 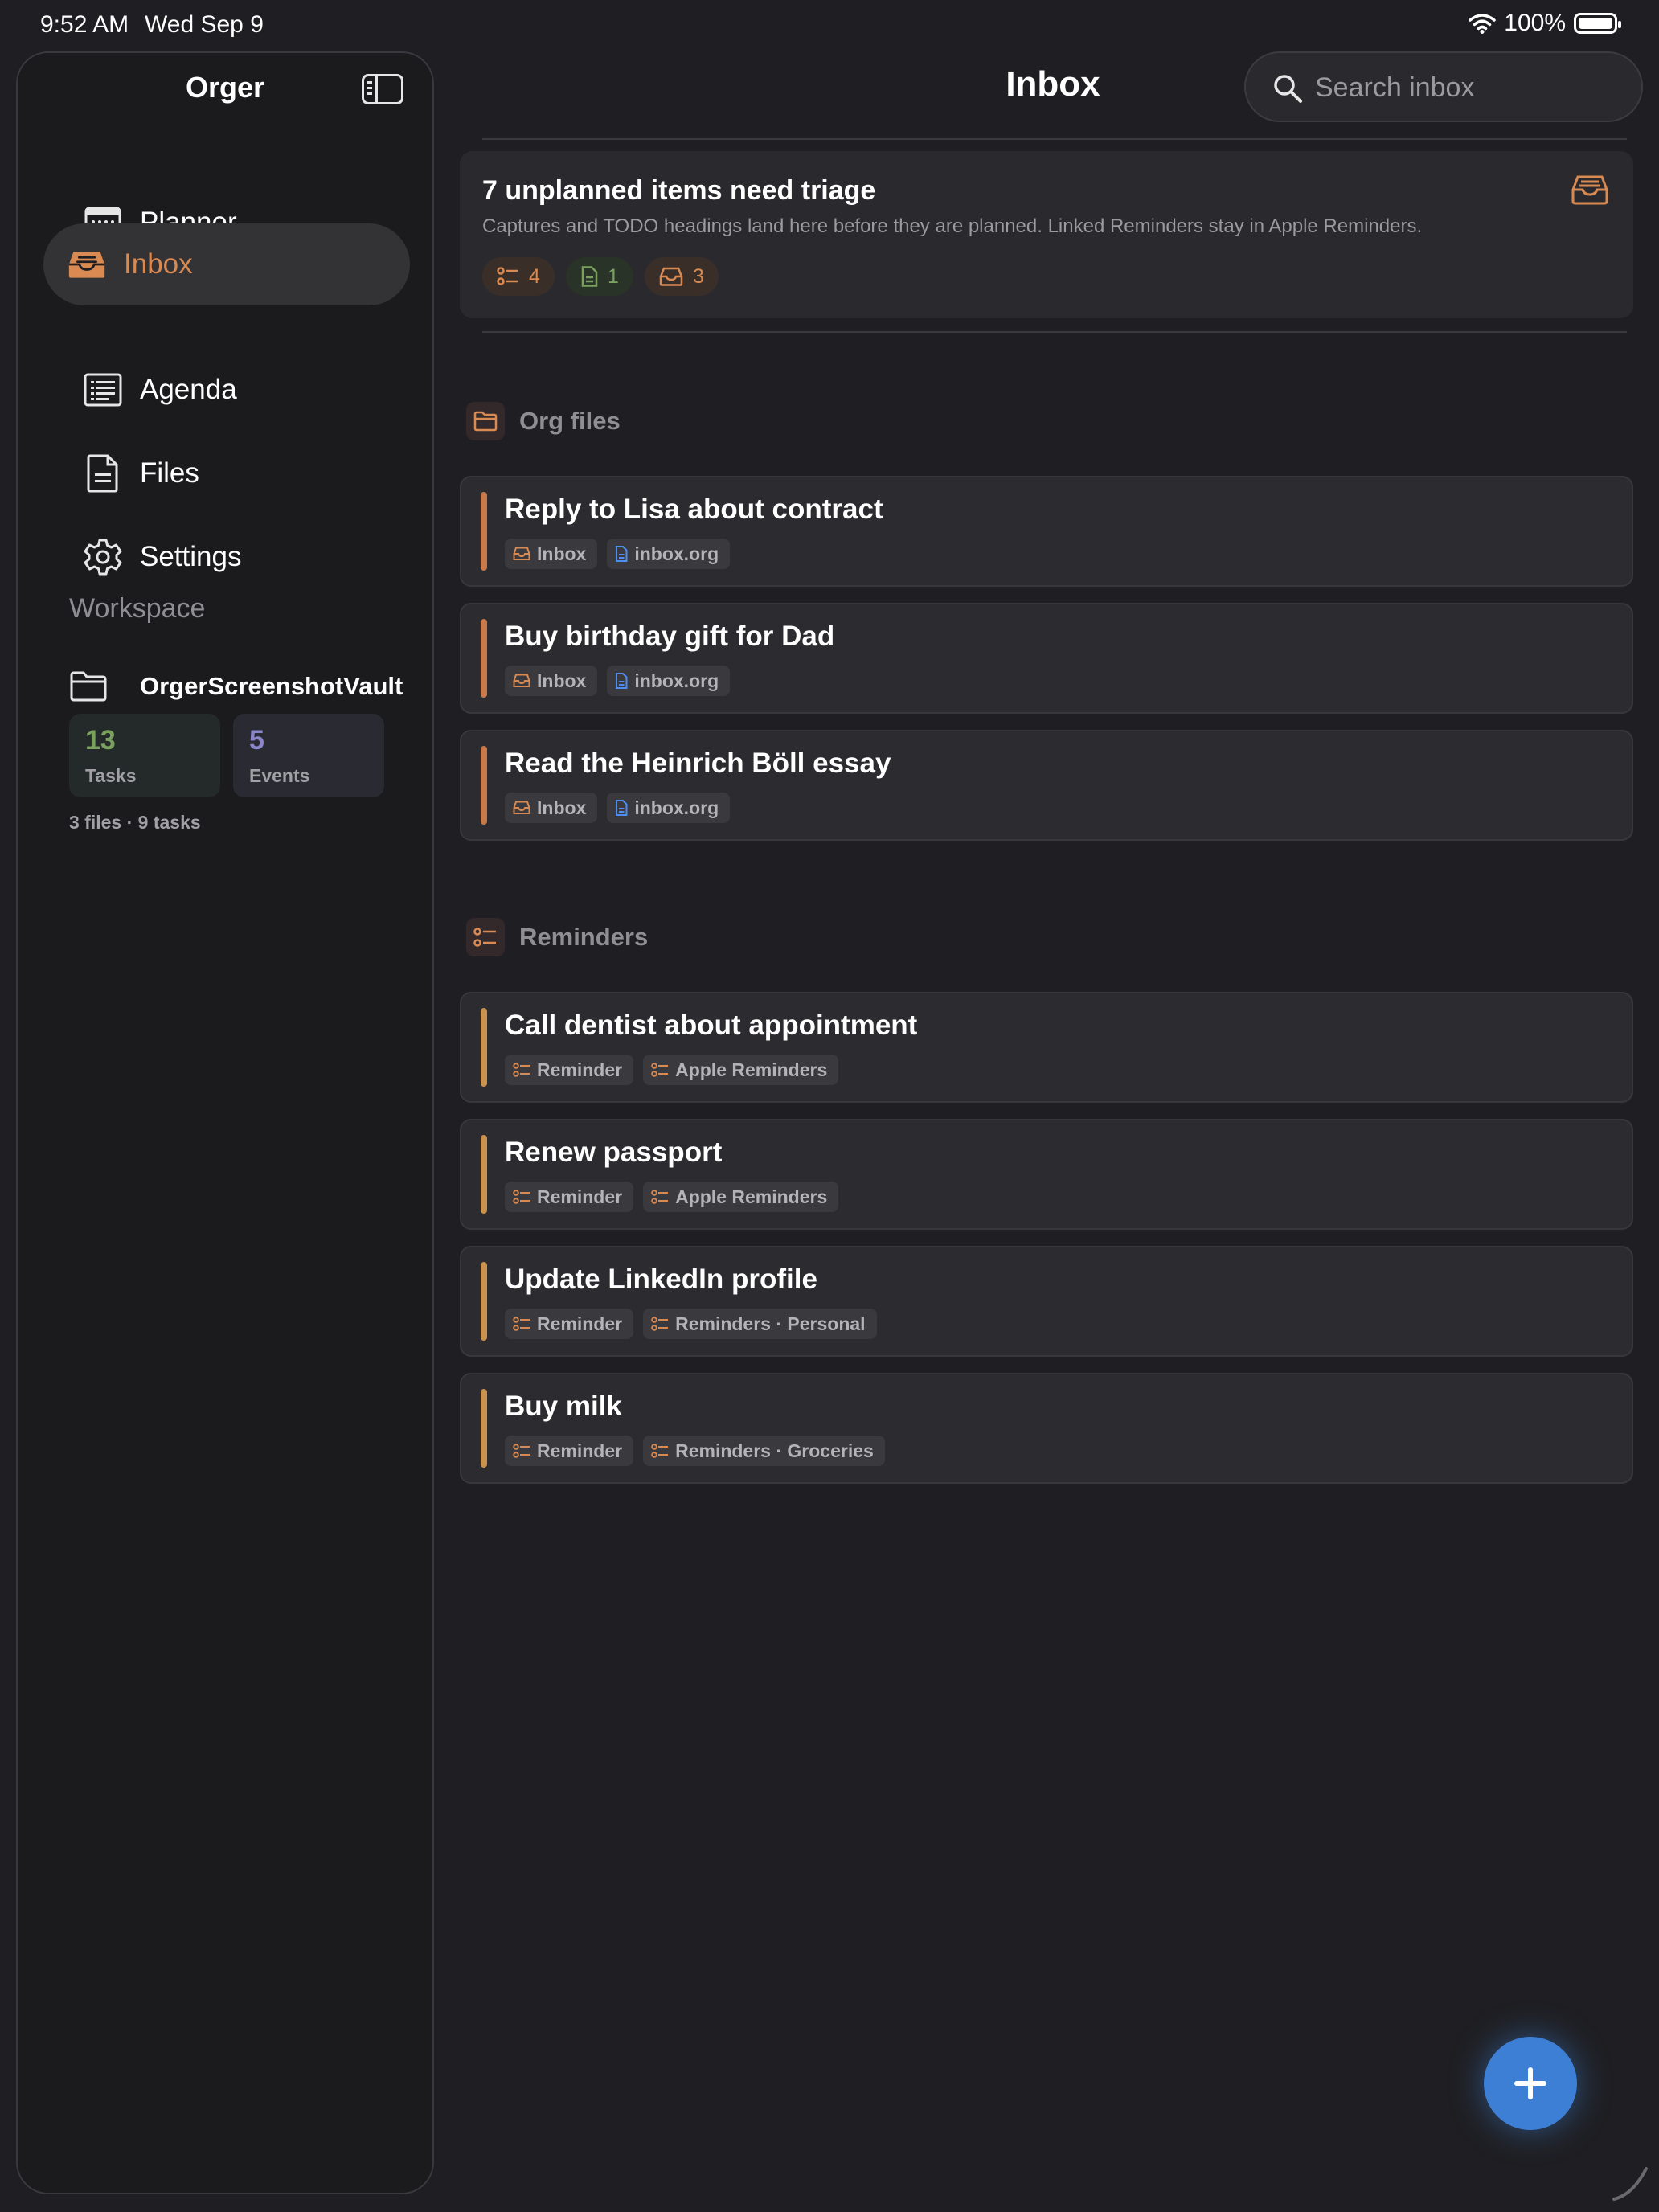 I want to click on status-indicators: 100%, so click(x=1545, y=23).